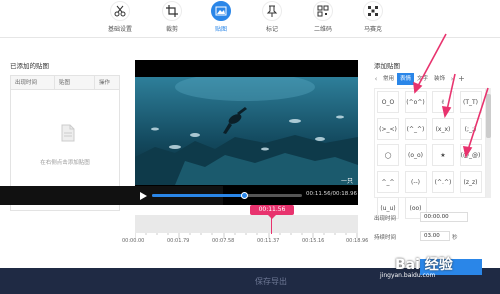  Describe the element at coordinates (388, 79) in the screenshot. I see `tab-common: 常用` at that location.